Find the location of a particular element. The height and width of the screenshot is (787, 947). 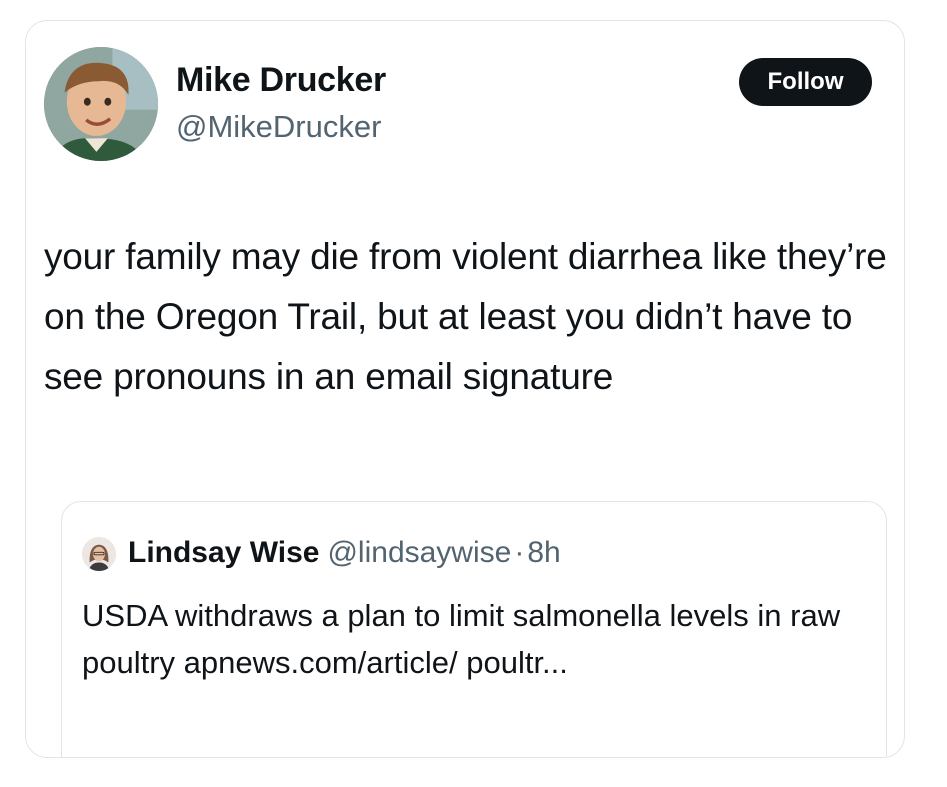

quoted-author-handle: @lindsaywise is located at coordinates (419, 552).